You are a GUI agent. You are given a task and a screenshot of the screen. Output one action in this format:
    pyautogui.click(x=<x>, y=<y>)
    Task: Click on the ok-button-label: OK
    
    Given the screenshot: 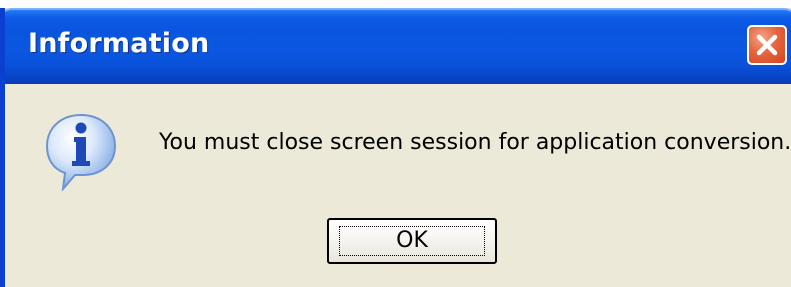 What is the action you would take?
    pyautogui.click(x=412, y=240)
    